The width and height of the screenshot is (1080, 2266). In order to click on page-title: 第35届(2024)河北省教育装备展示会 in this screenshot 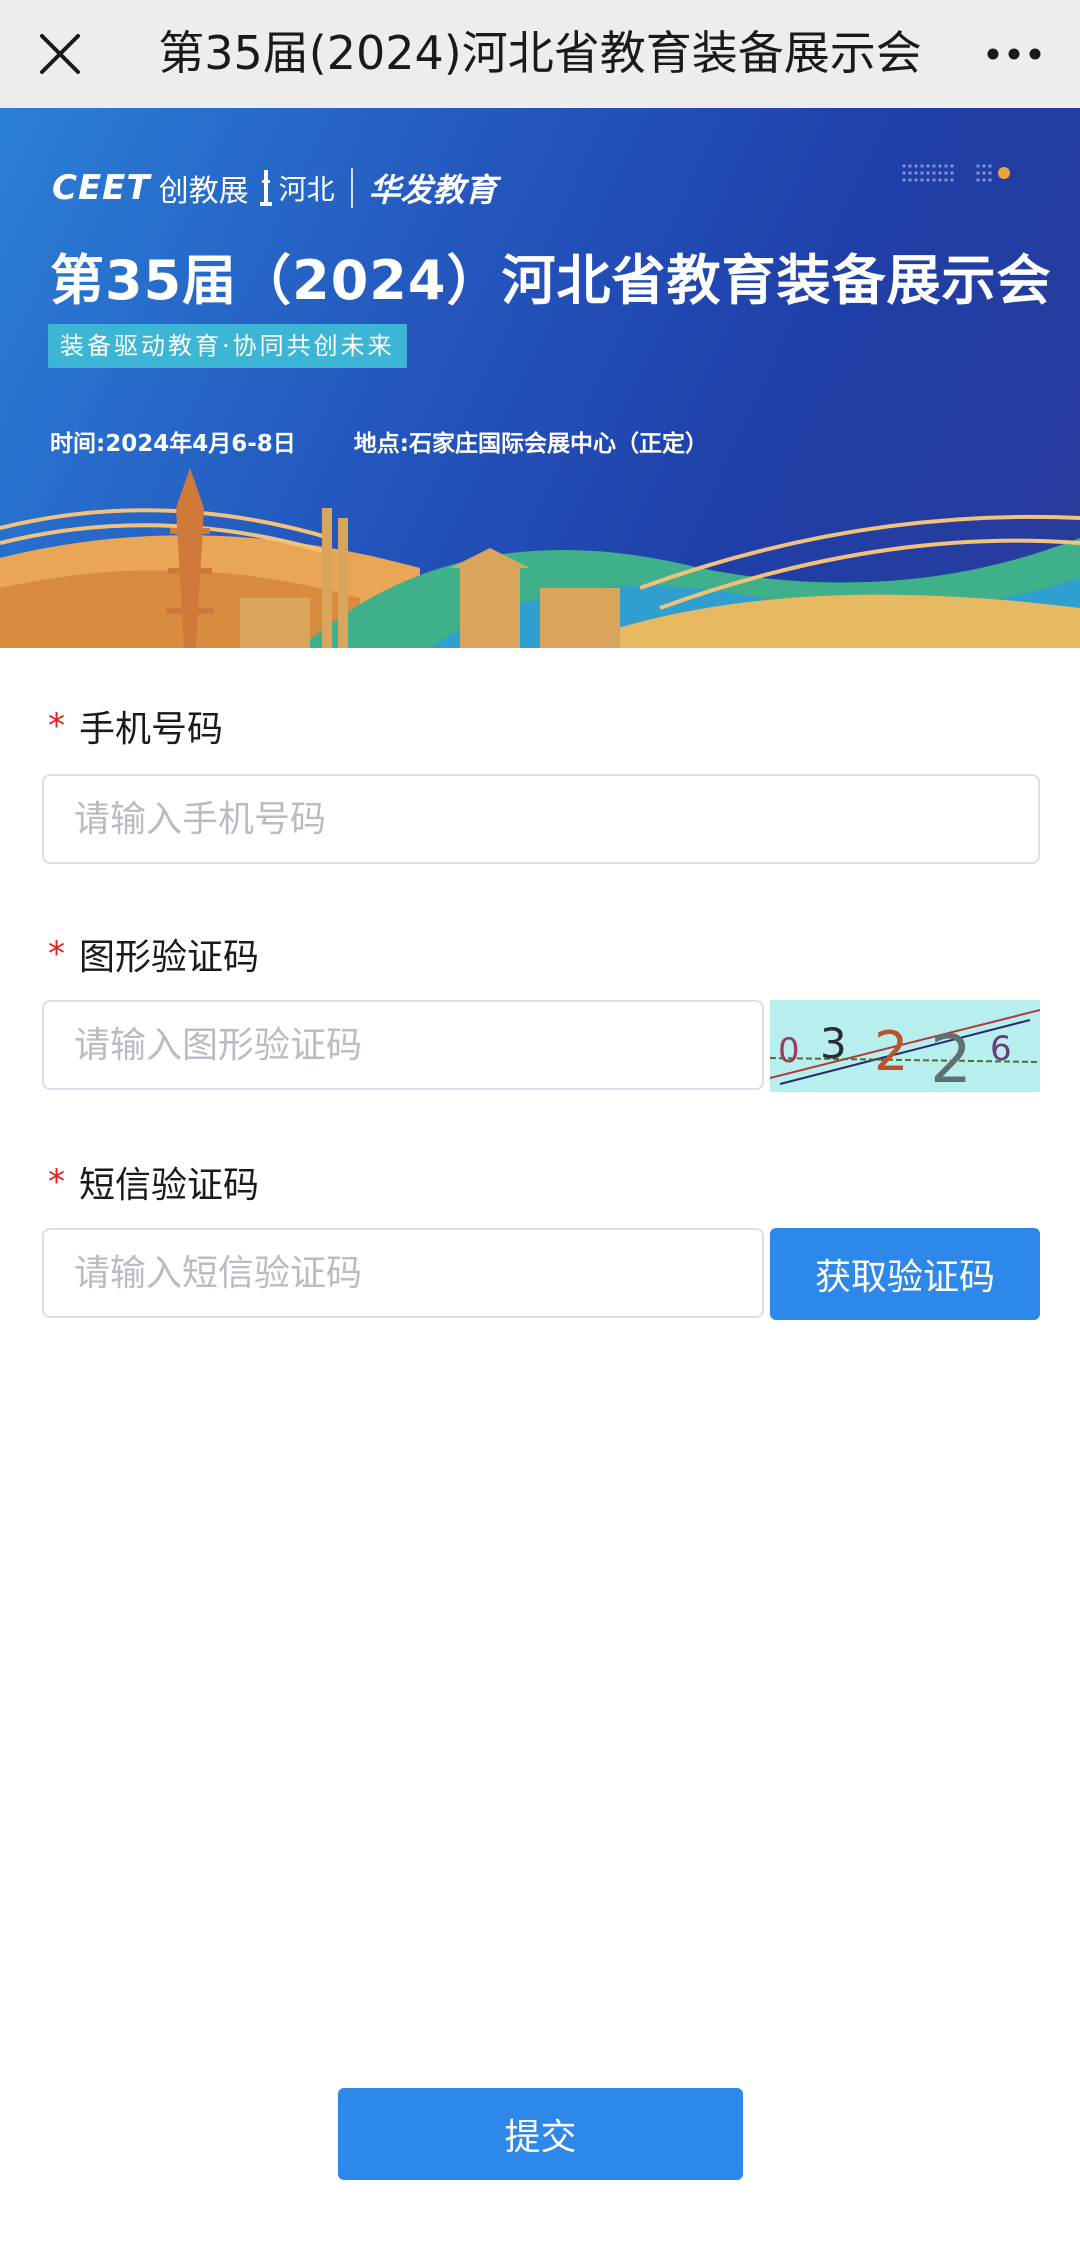, I will do `click(540, 53)`.